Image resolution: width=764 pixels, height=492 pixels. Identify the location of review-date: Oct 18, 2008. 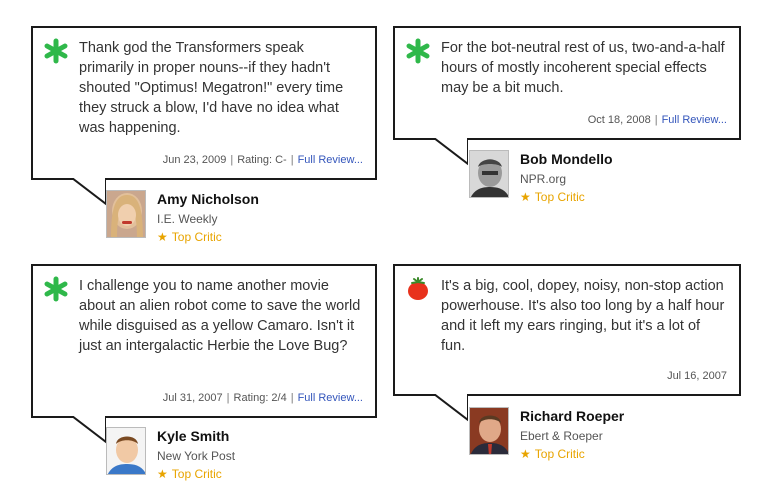
(619, 120).